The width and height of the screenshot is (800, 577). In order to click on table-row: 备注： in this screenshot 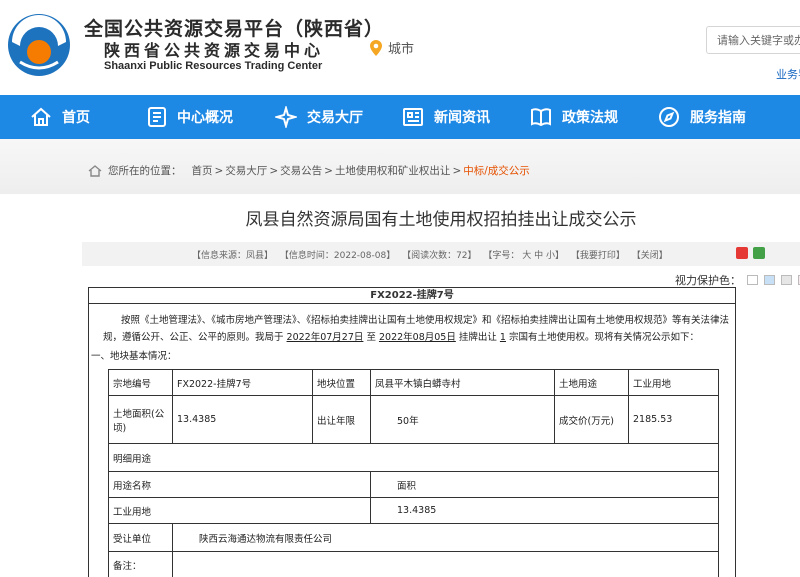, I will do `click(413, 564)`.